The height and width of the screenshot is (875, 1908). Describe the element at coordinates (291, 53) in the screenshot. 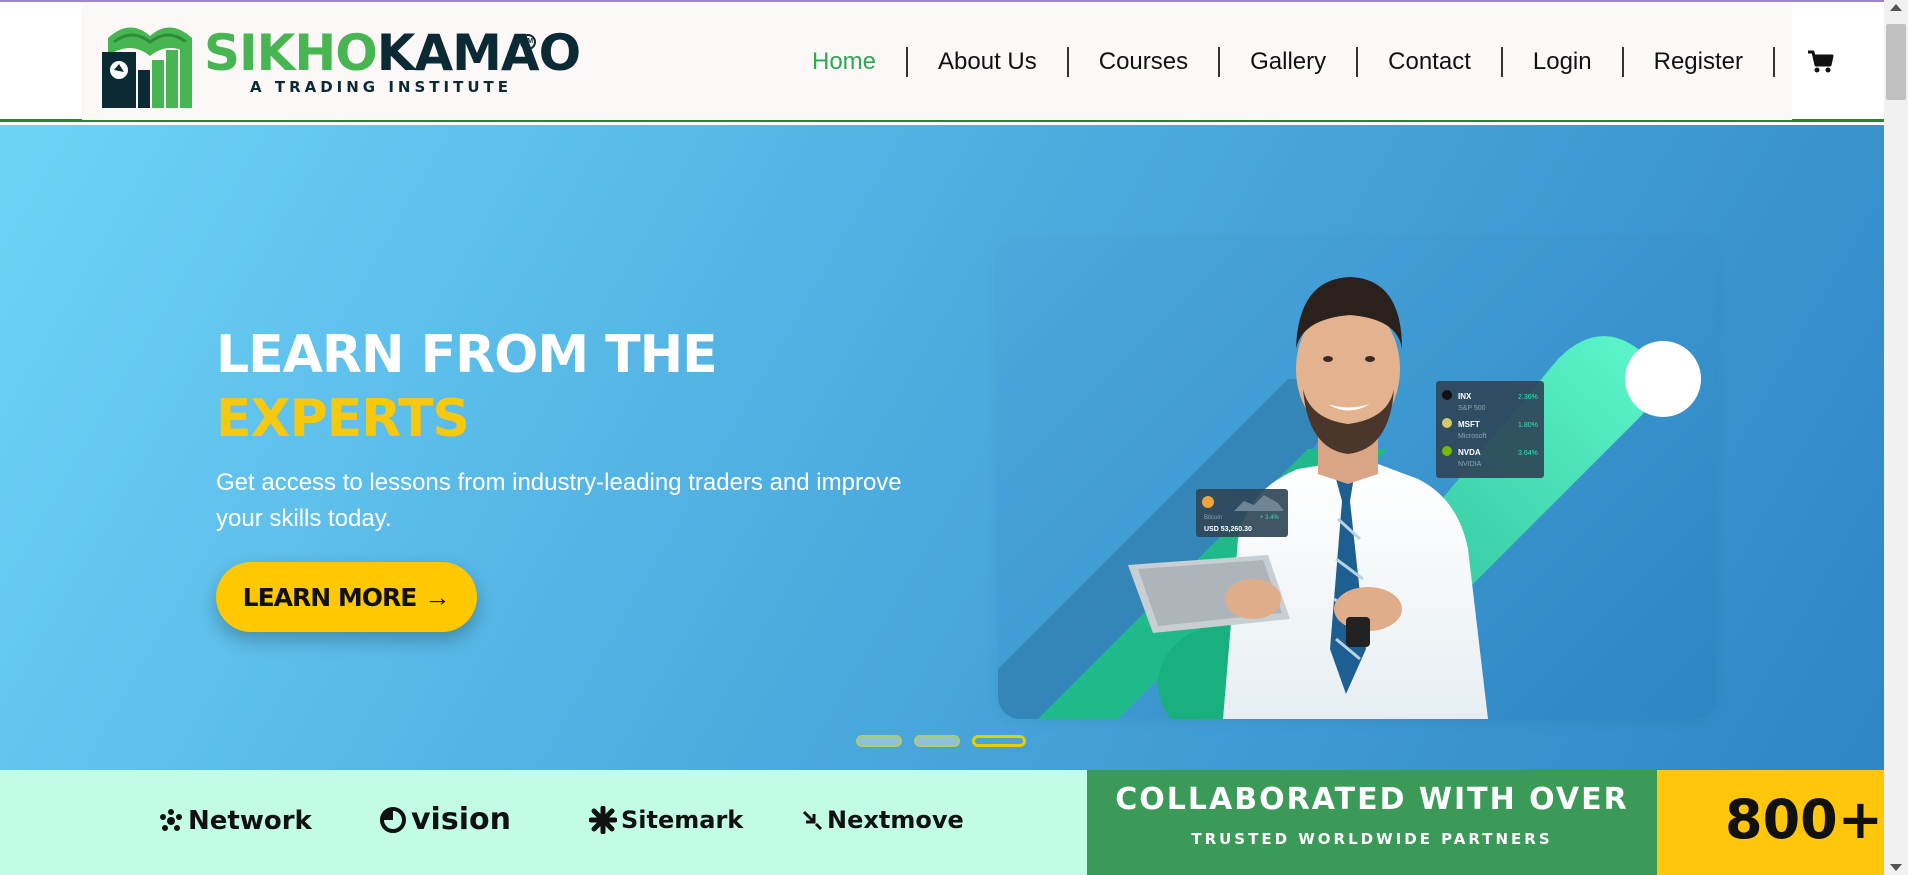

I see `logo-word-green: SIKHO` at that location.